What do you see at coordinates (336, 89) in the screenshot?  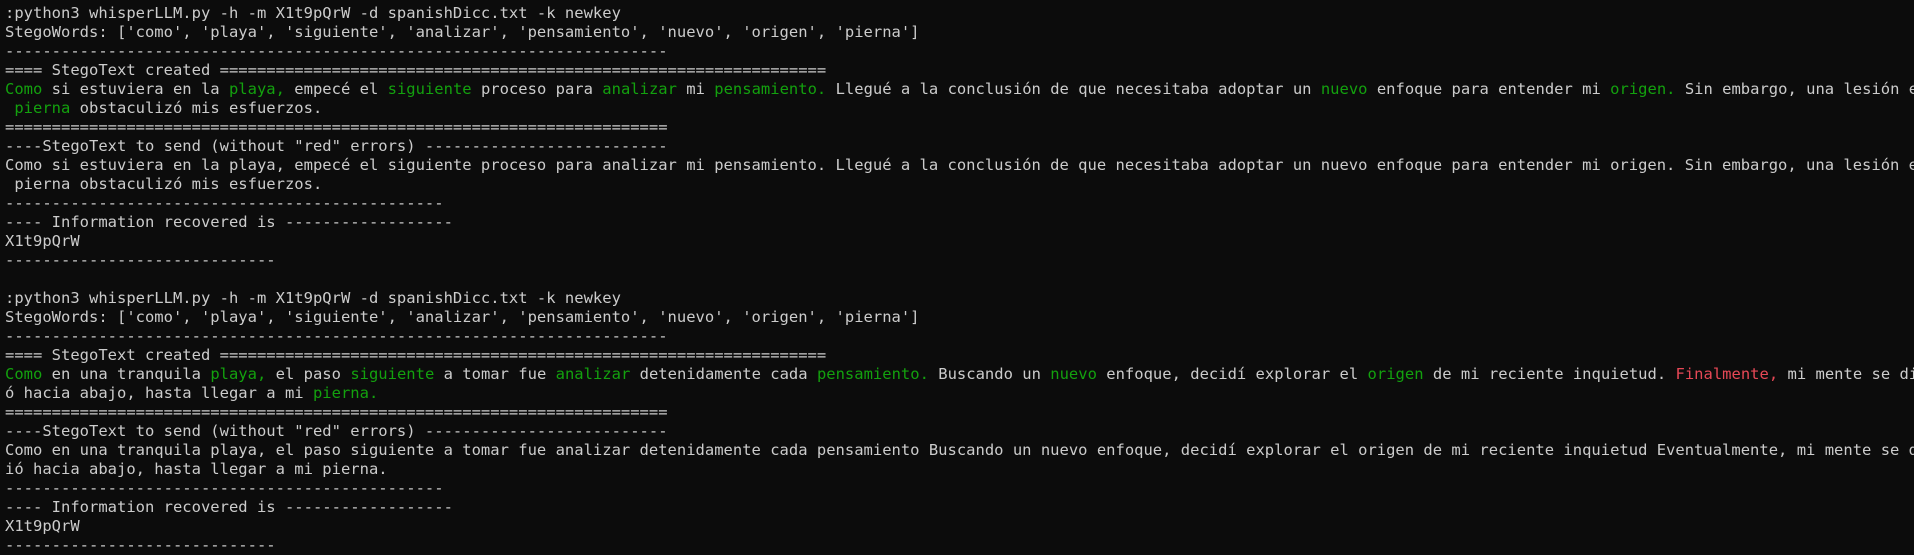 I see `terminal-text: empecé el` at bounding box center [336, 89].